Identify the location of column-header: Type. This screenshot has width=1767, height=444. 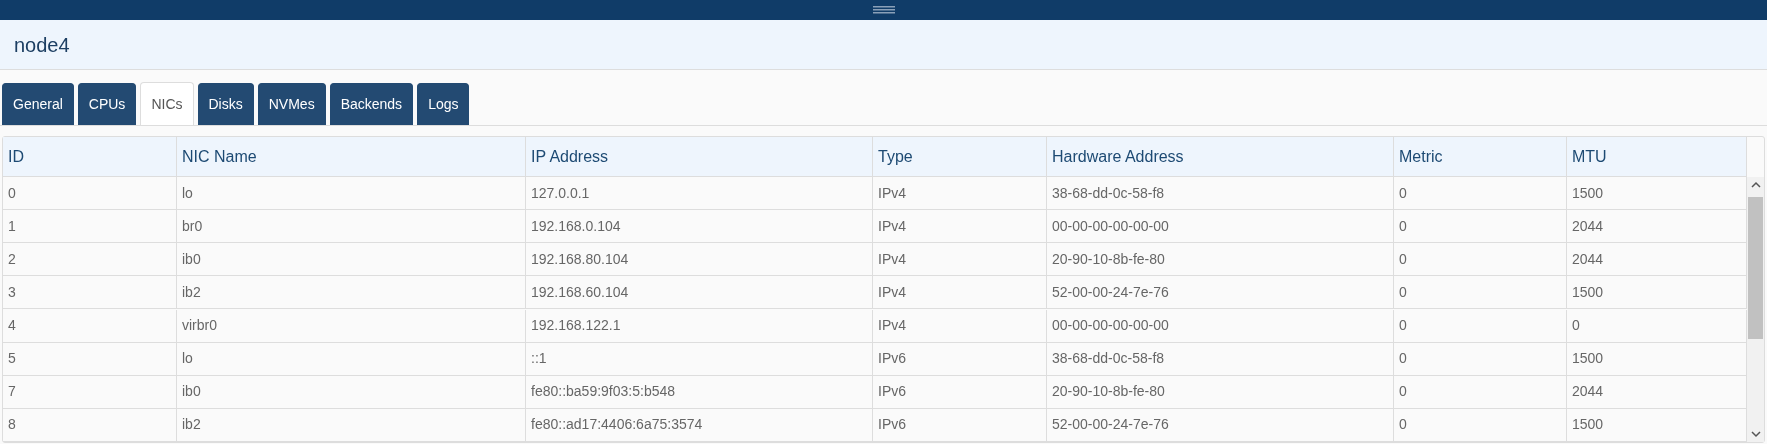
(960, 157).